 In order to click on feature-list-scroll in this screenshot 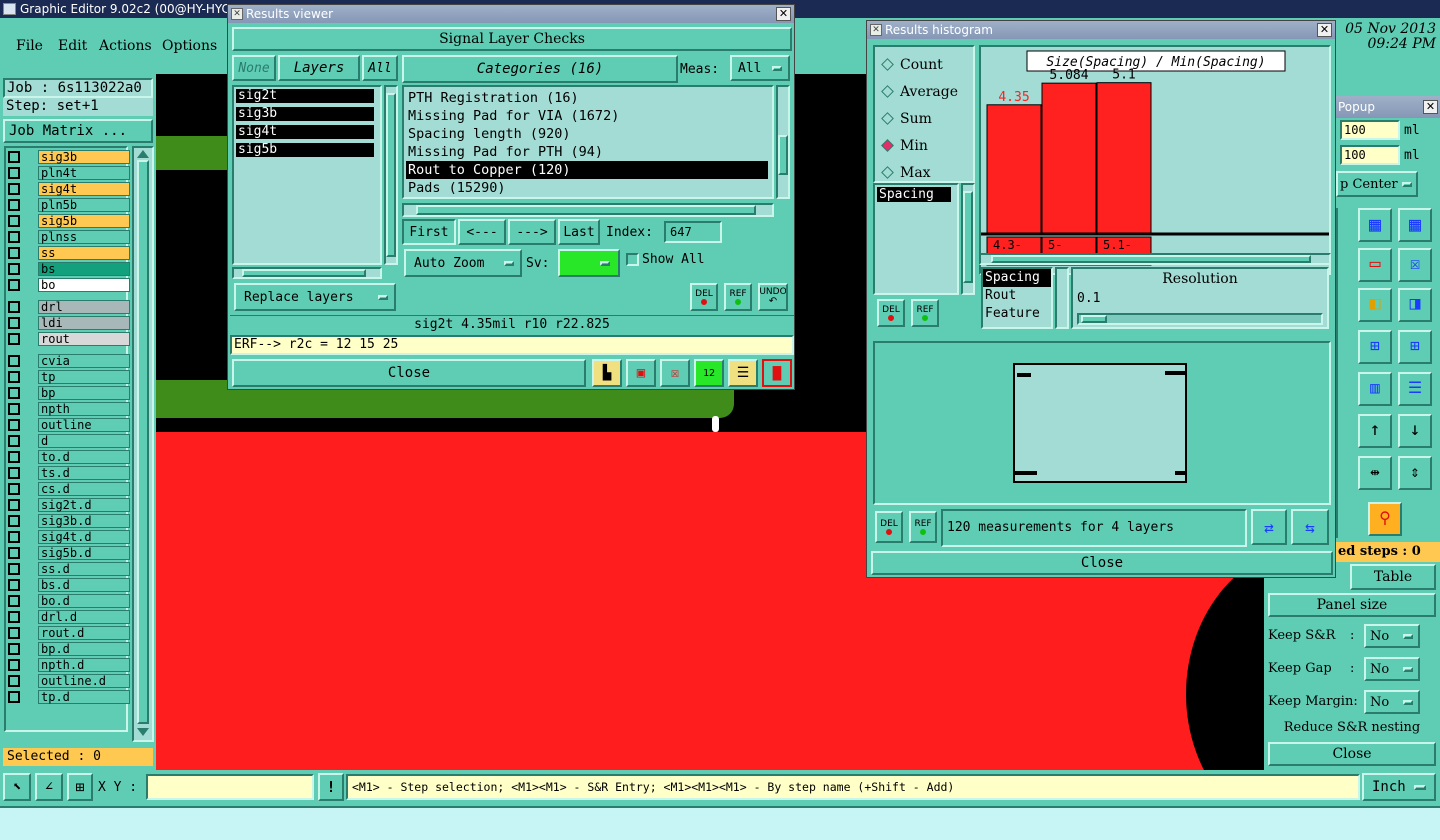, I will do `click(1062, 298)`.